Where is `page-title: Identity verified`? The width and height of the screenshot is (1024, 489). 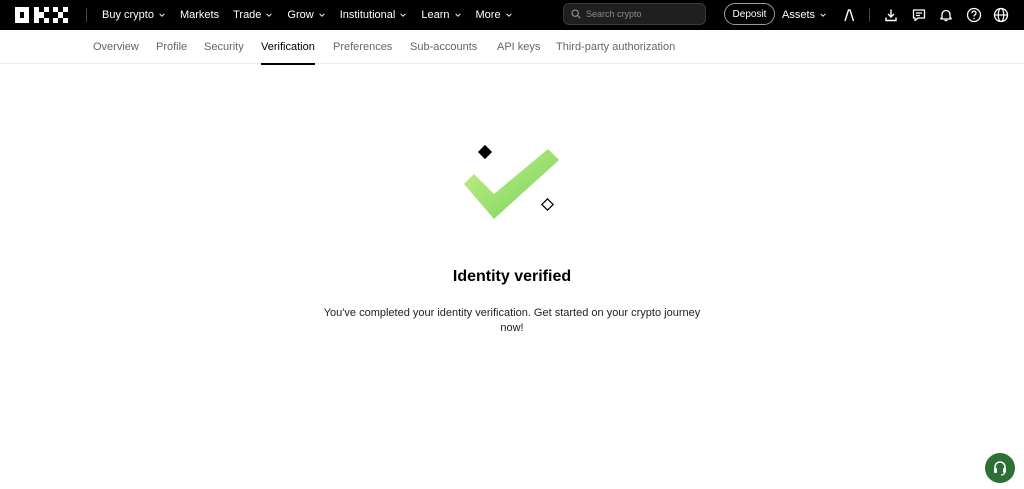 page-title: Identity verified is located at coordinates (512, 276).